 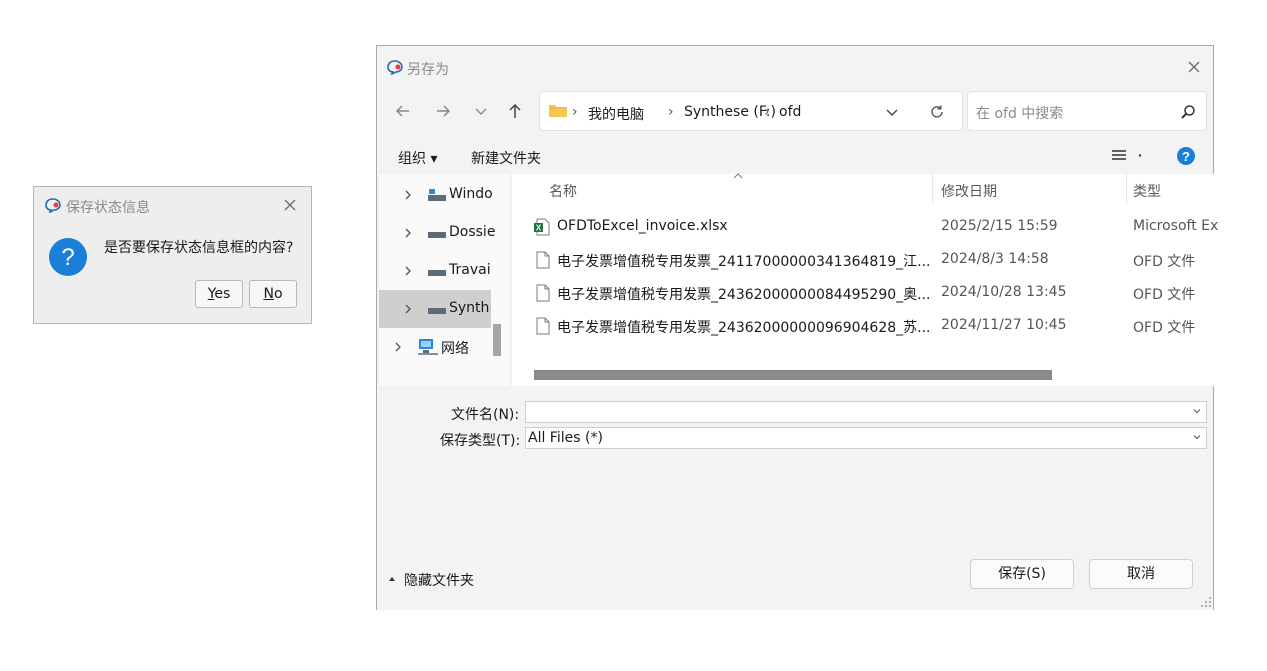 I want to click on column-header-name: 名称, so click(x=563, y=191).